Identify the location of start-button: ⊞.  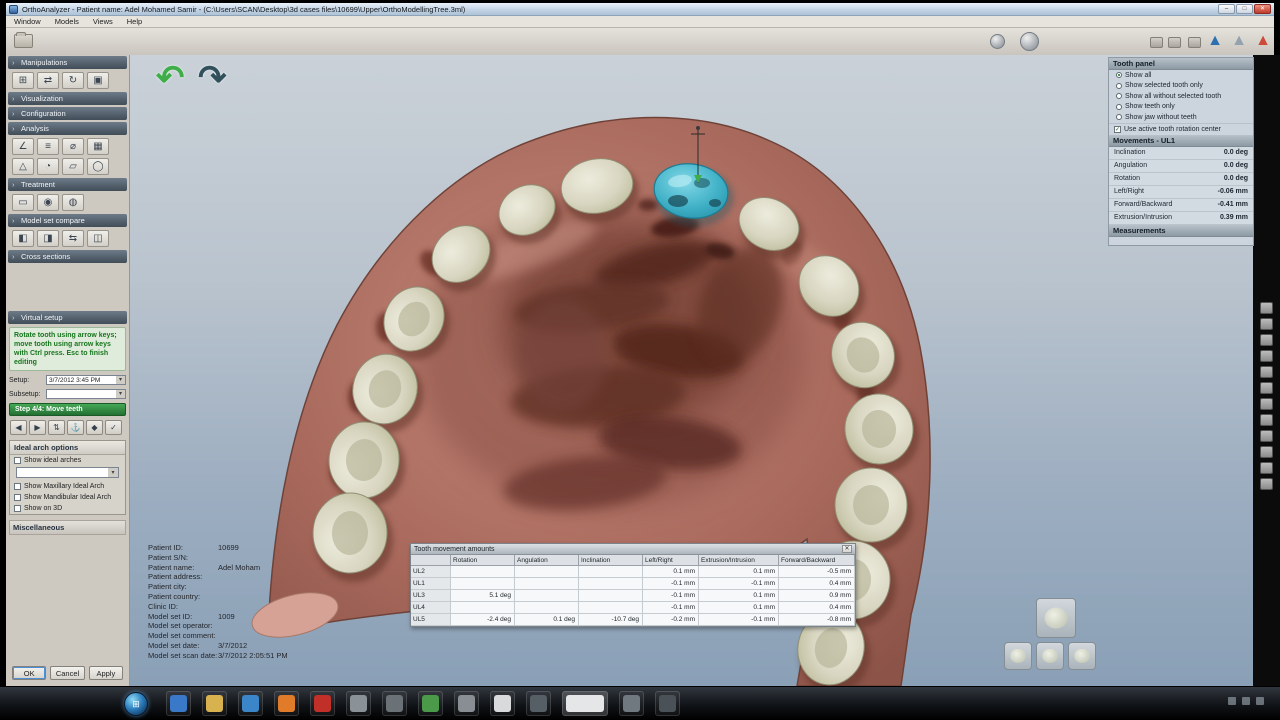
(136, 704).